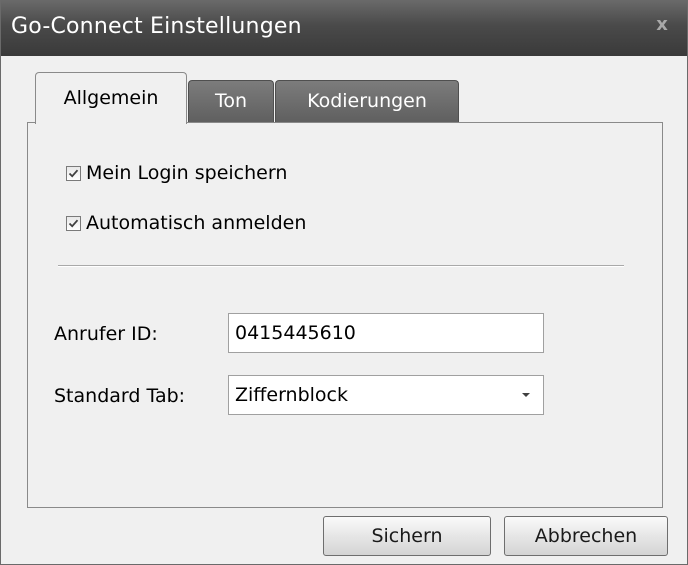 Image resolution: width=688 pixels, height=565 pixels. Describe the element at coordinates (156, 26) in the screenshot. I see `window-title: Go-Connect Einstellungen` at that location.